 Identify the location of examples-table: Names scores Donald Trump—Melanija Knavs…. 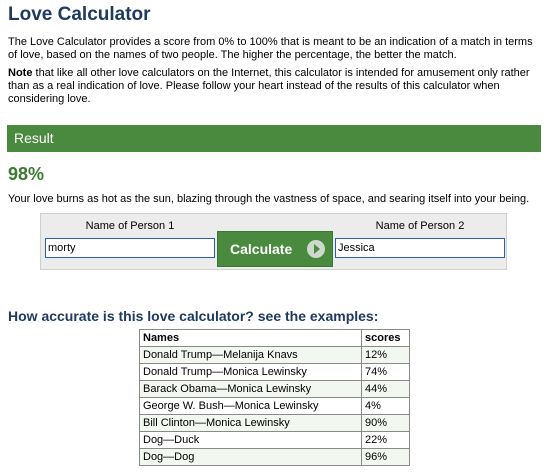
(274, 397).